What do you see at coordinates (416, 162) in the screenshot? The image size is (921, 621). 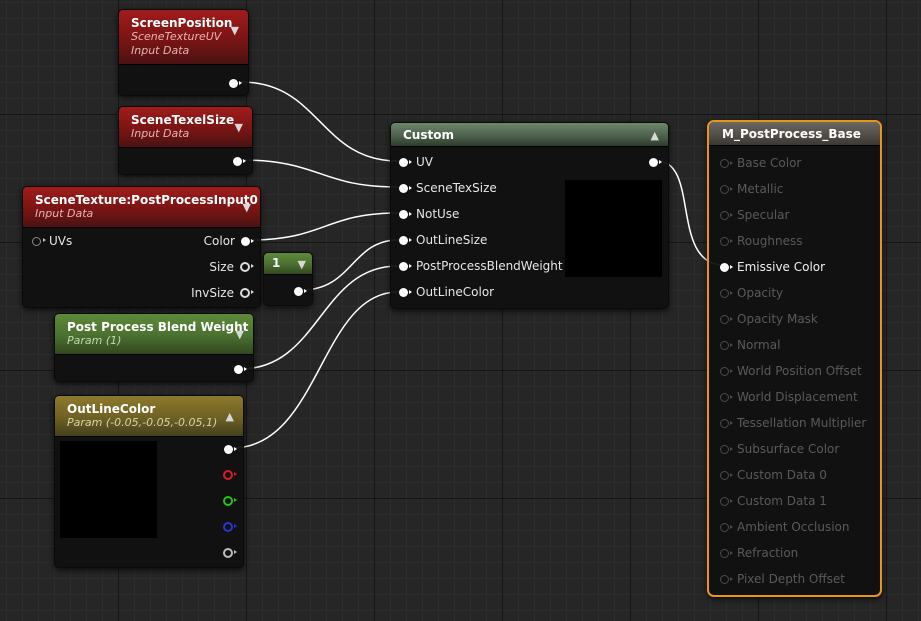 I see `input-pin-row: UV` at bounding box center [416, 162].